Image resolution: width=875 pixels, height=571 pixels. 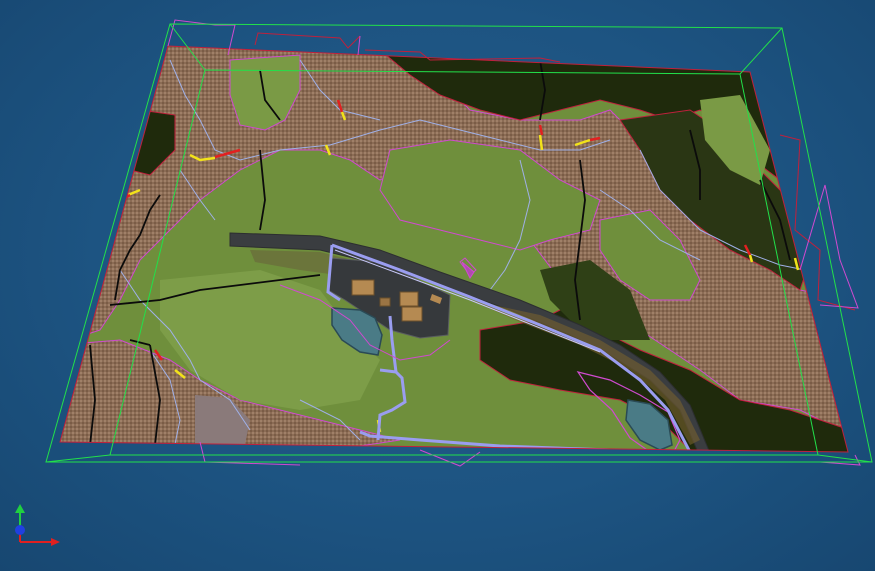 I want to click on y-axis-arrow-icon, so click(x=20, y=508).